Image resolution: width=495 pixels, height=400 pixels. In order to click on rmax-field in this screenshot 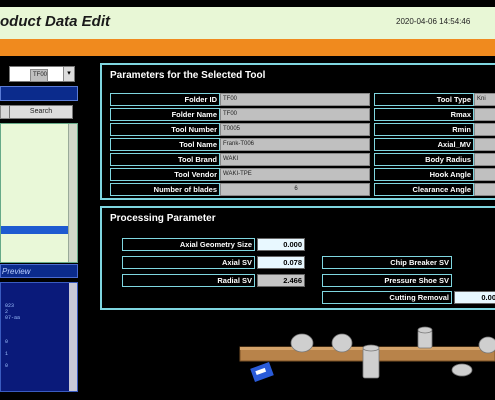, I will do `click(484, 114)`.